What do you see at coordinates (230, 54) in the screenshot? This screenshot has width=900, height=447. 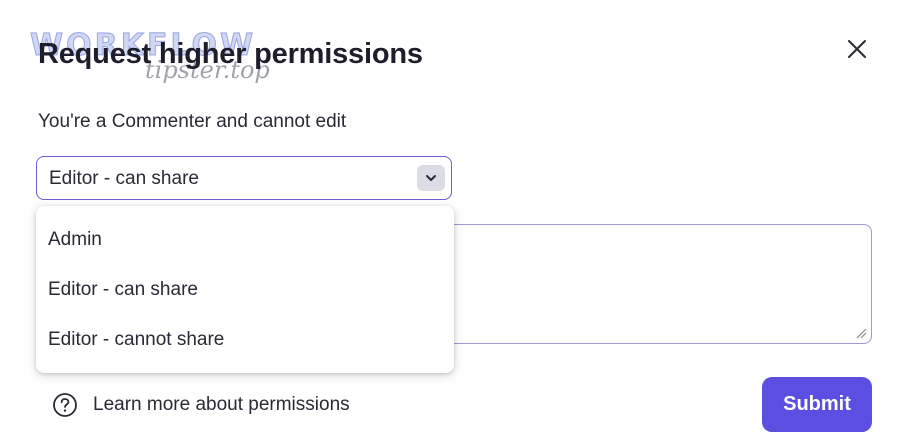 I see `dialog-title: Request higher permissions` at bounding box center [230, 54].